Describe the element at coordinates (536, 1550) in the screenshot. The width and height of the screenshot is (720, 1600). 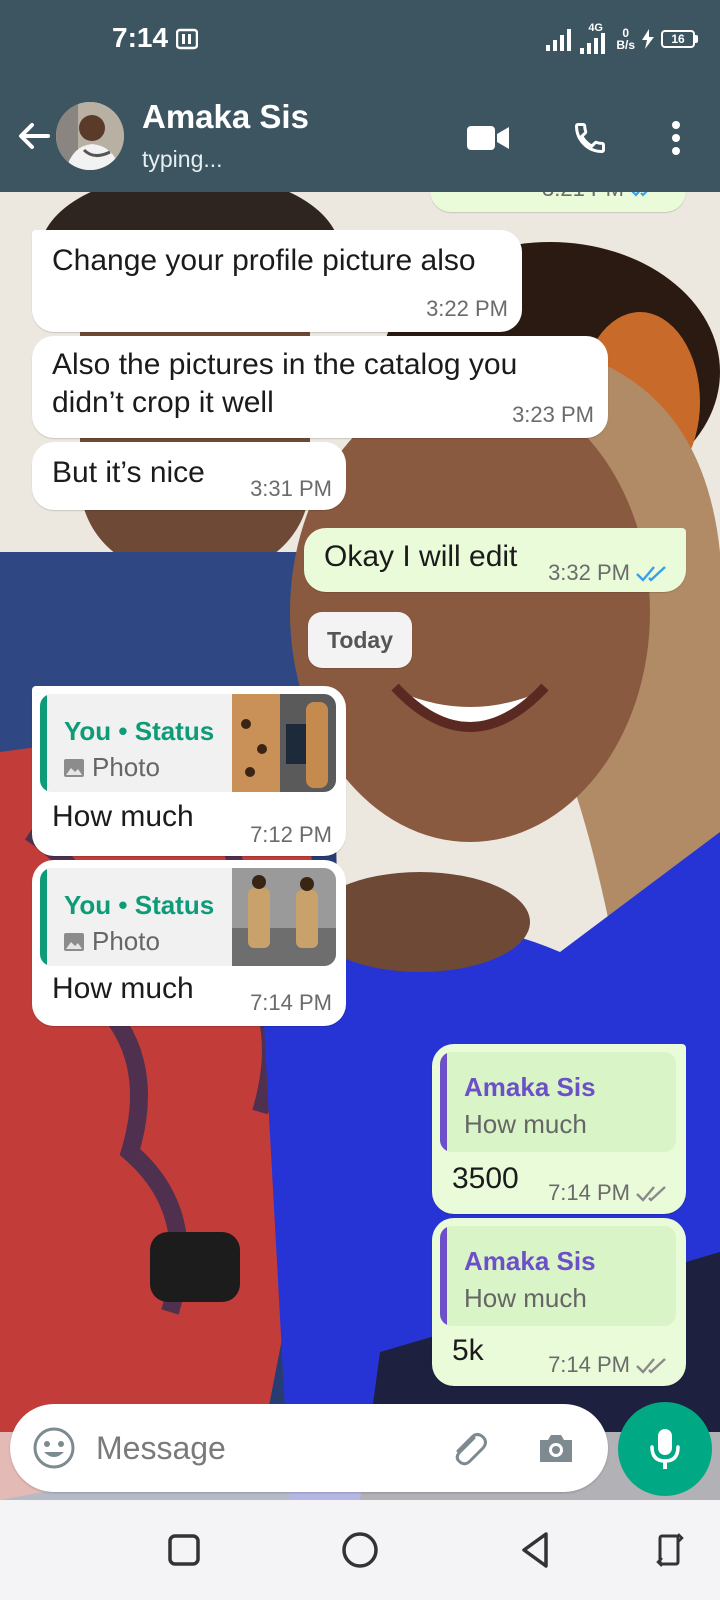
I see `back-nav-icon` at that location.